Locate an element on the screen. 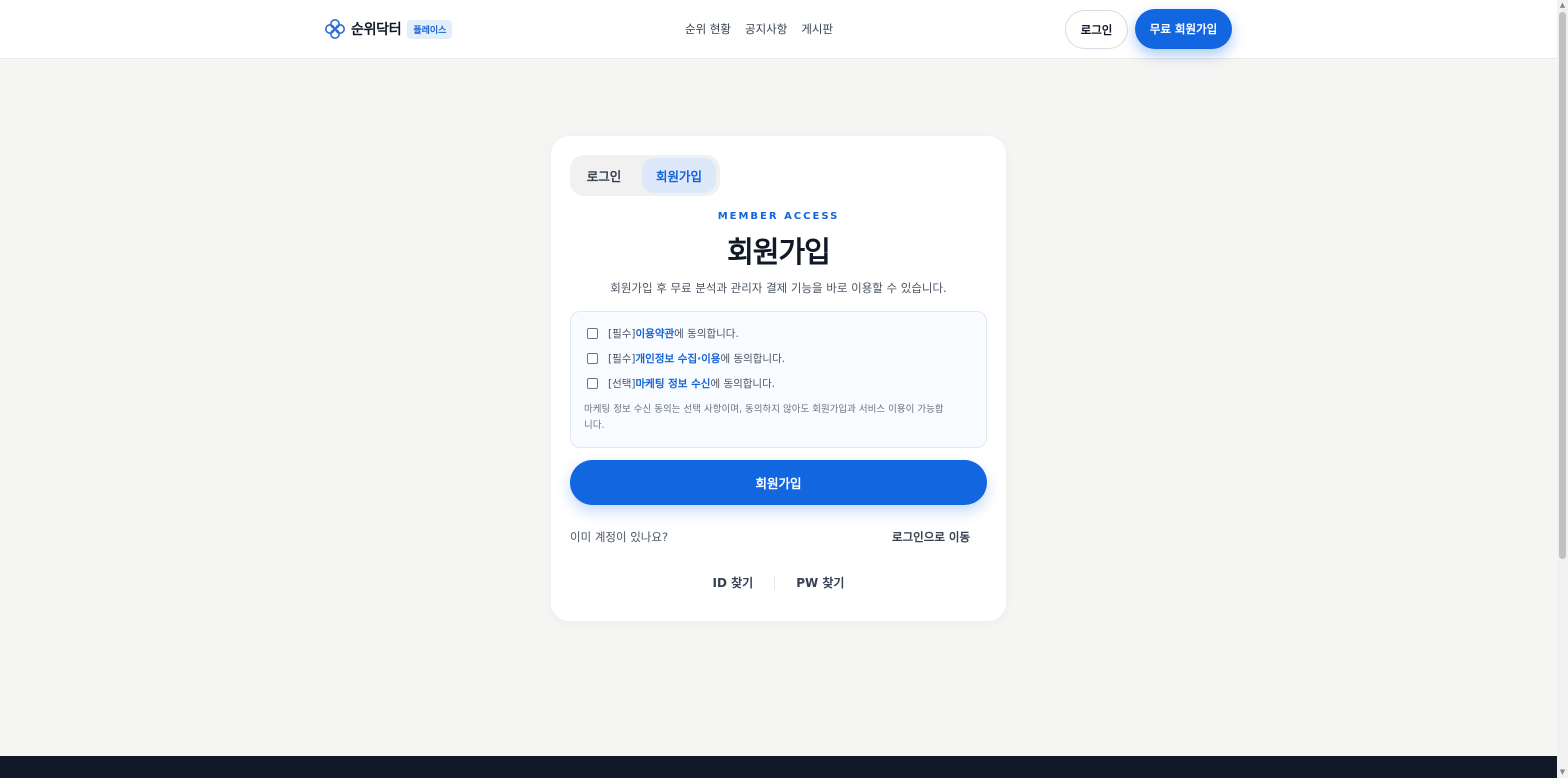 This screenshot has height=778, width=1568. agreement-row-terms: [필수] 이용약관 에 동의합니다. is located at coordinates (663, 333).